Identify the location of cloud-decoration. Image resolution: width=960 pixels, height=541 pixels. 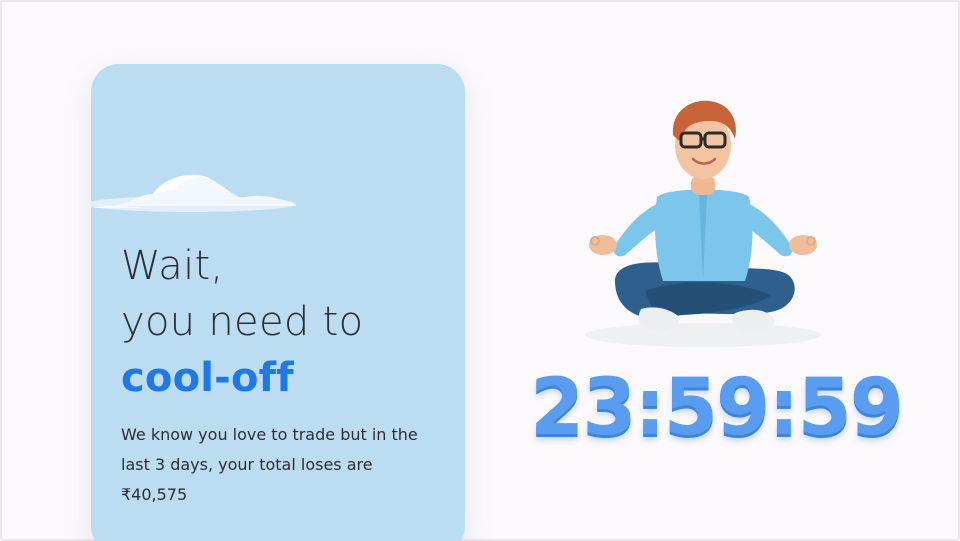
(193, 193).